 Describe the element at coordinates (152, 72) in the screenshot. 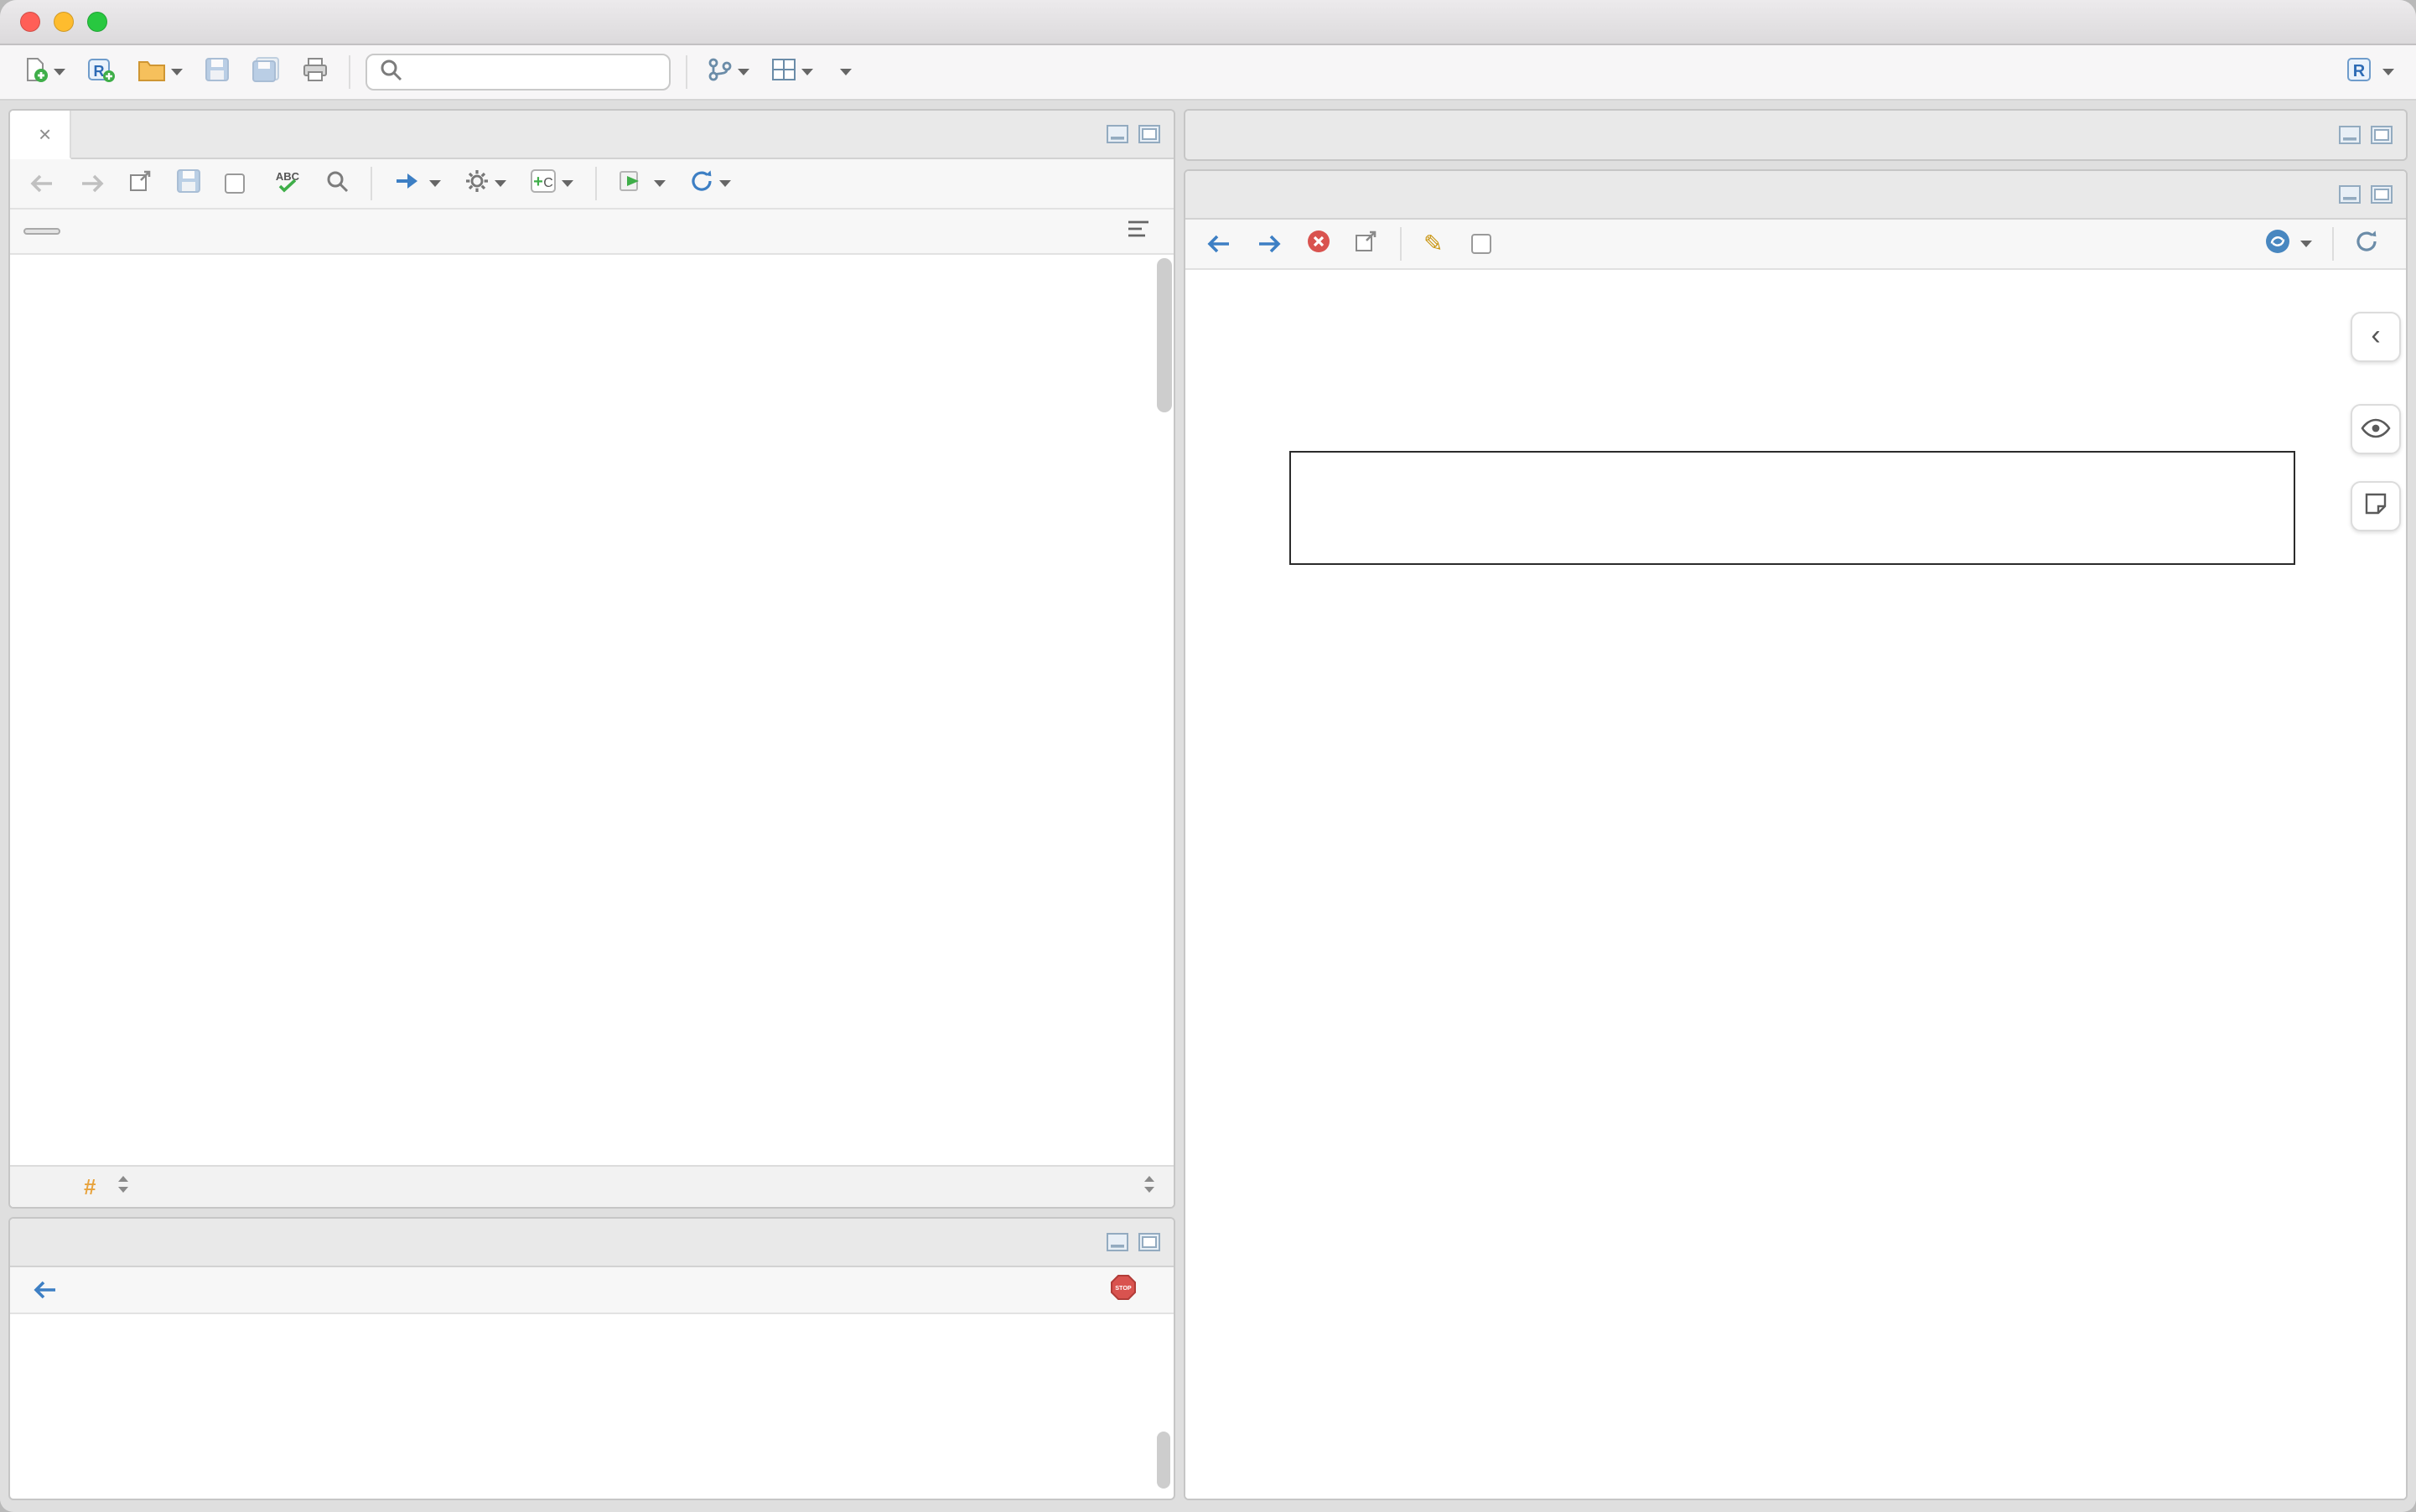

I see `open-folder-icon` at that location.